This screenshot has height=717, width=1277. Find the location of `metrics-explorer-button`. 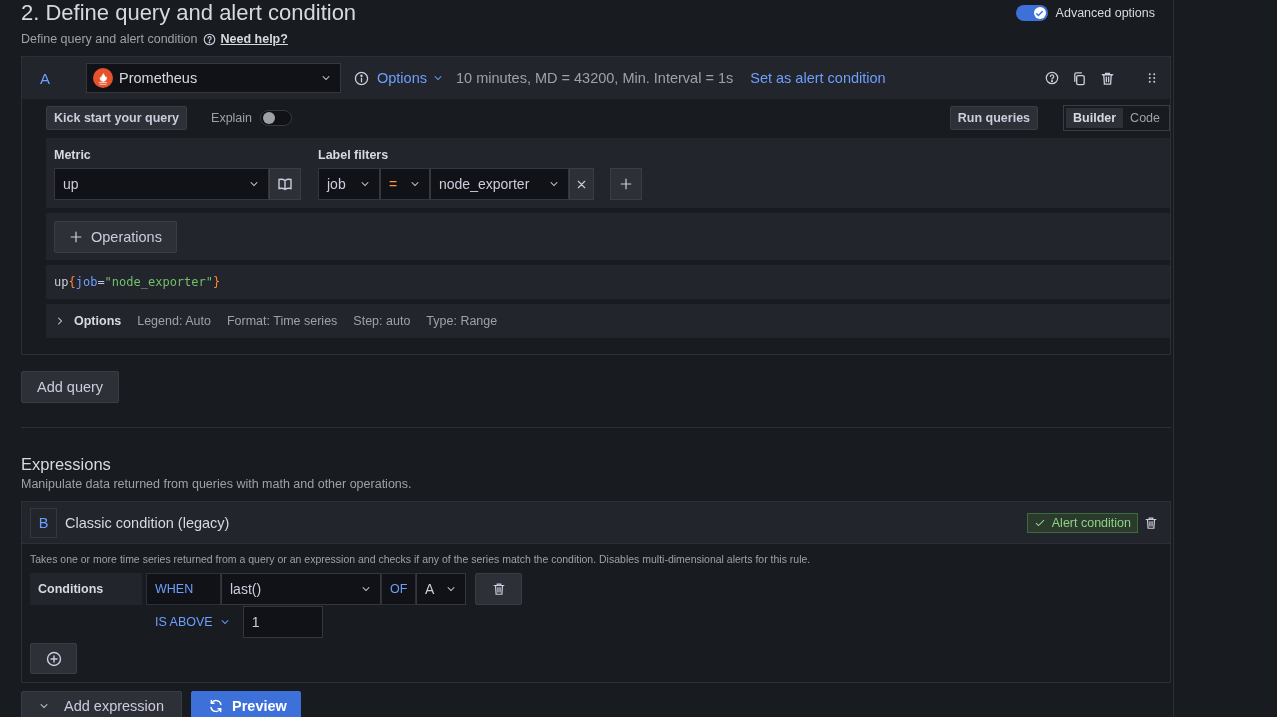

metrics-explorer-button is located at coordinates (285, 184).